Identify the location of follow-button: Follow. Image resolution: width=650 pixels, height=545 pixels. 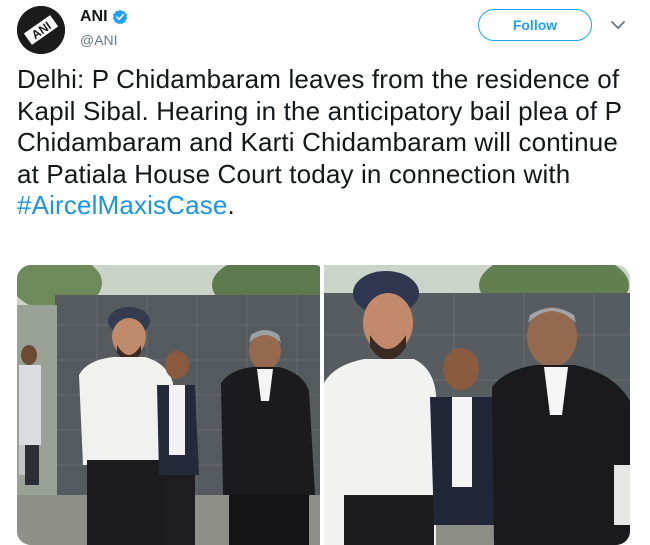
(535, 25).